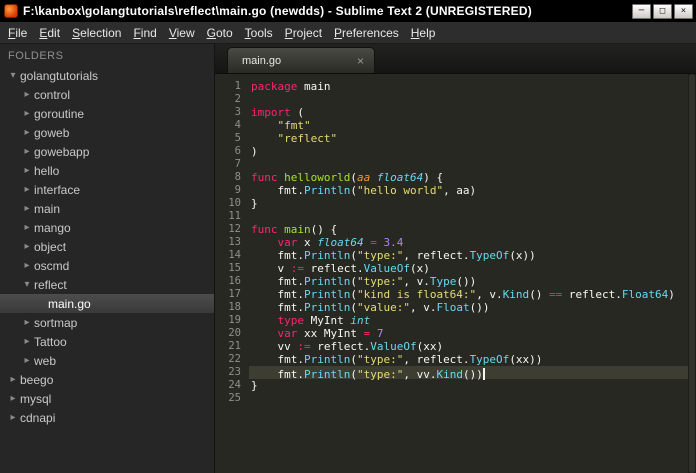 This screenshot has height=473, width=696. What do you see at coordinates (254, 151) in the screenshot?
I see `token-pl: )` at bounding box center [254, 151].